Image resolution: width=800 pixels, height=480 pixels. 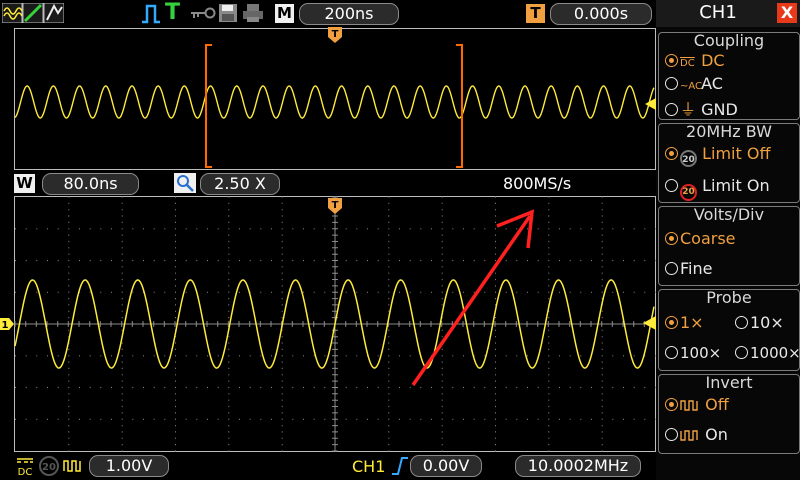 I want to click on ac-symbol-icon: ~AC, so click(x=691, y=86).